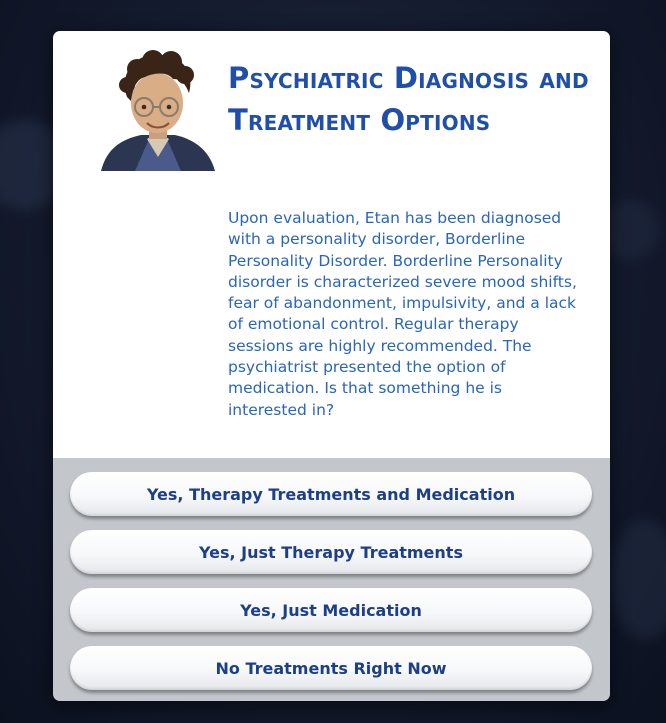 The width and height of the screenshot is (666, 723). I want to click on option-no-treatments-button: No Treatments Right Now, so click(331, 668).